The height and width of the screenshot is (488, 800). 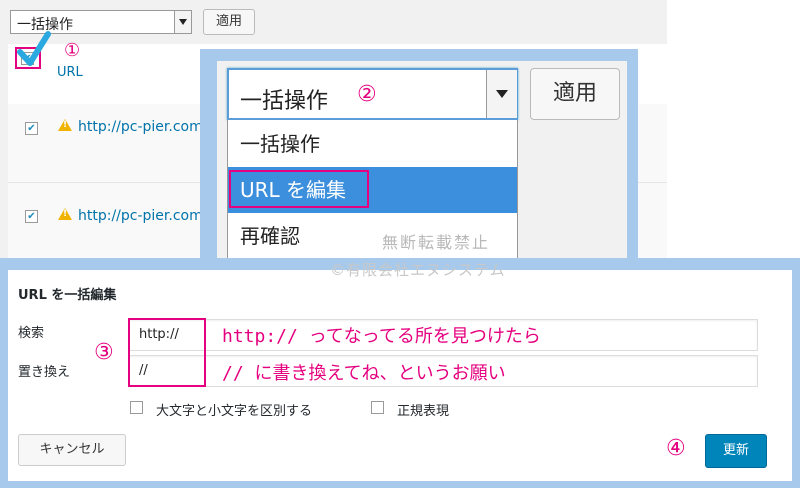 What do you see at coordinates (104, 352) in the screenshot?
I see `step-3-marker: ③` at bounding box center [104, 352].